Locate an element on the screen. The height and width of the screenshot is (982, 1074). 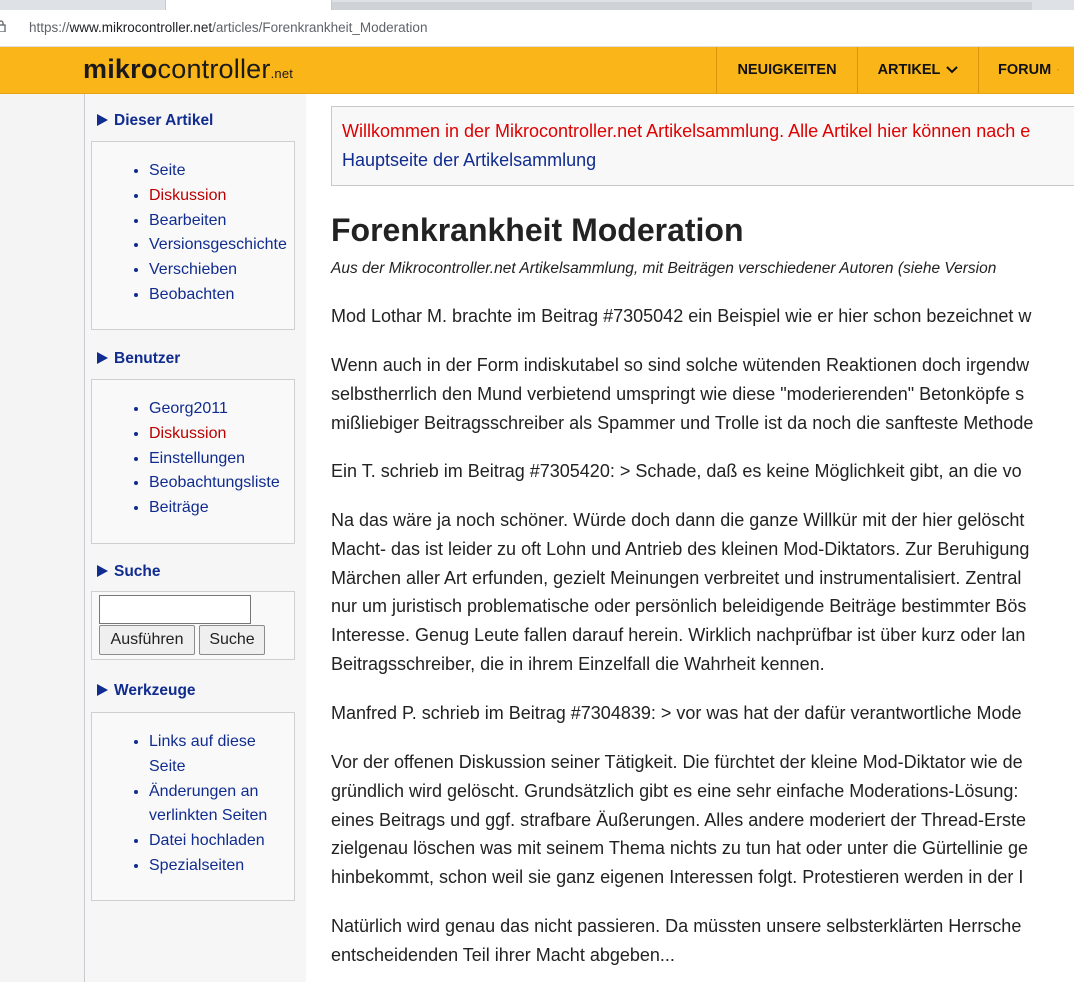
sidebar-item-beobachten: Beobachten is located at coordinates (221, 295).